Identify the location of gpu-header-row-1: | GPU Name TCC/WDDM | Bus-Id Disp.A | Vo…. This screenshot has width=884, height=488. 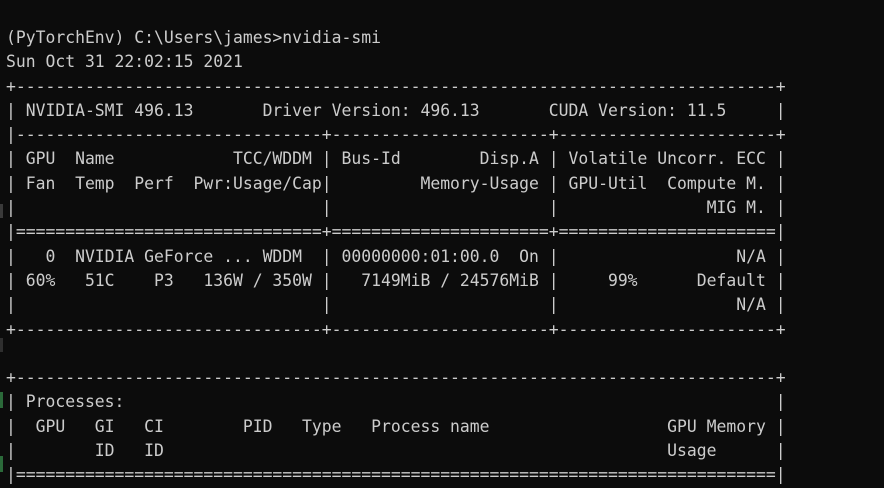
(396, 159).